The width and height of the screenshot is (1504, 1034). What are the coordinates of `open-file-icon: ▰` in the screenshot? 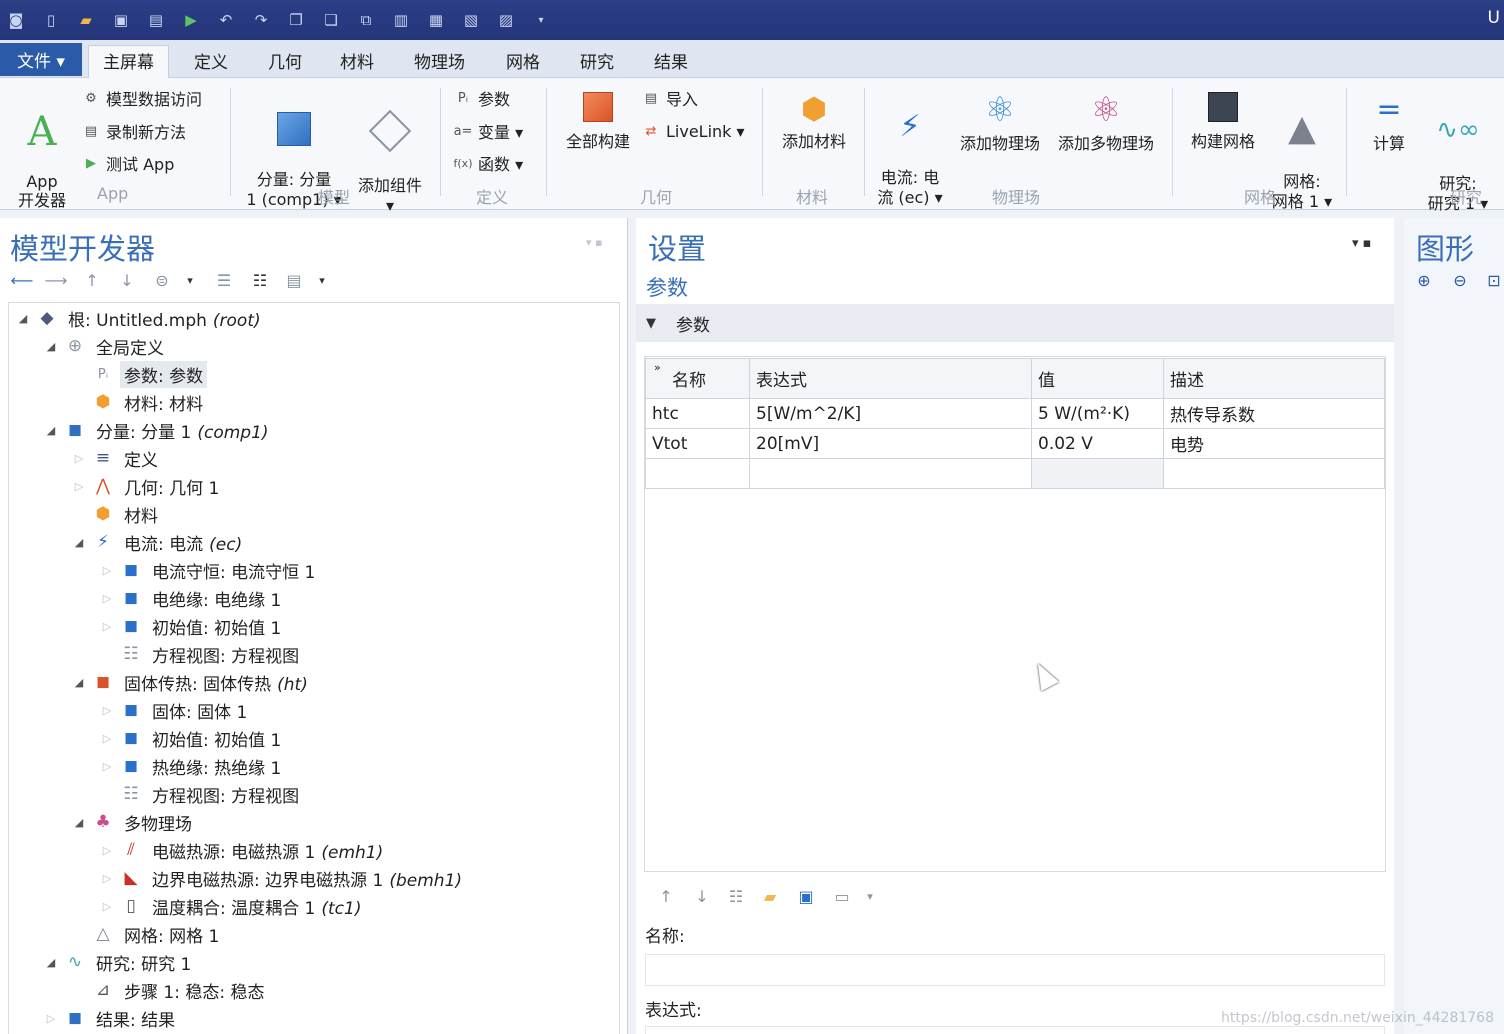 It's located at (770, 896).